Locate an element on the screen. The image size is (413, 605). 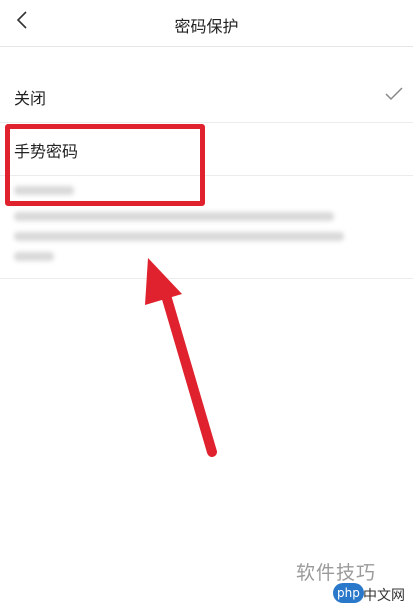
annotation-arrow is located at coordinates (181, 357).